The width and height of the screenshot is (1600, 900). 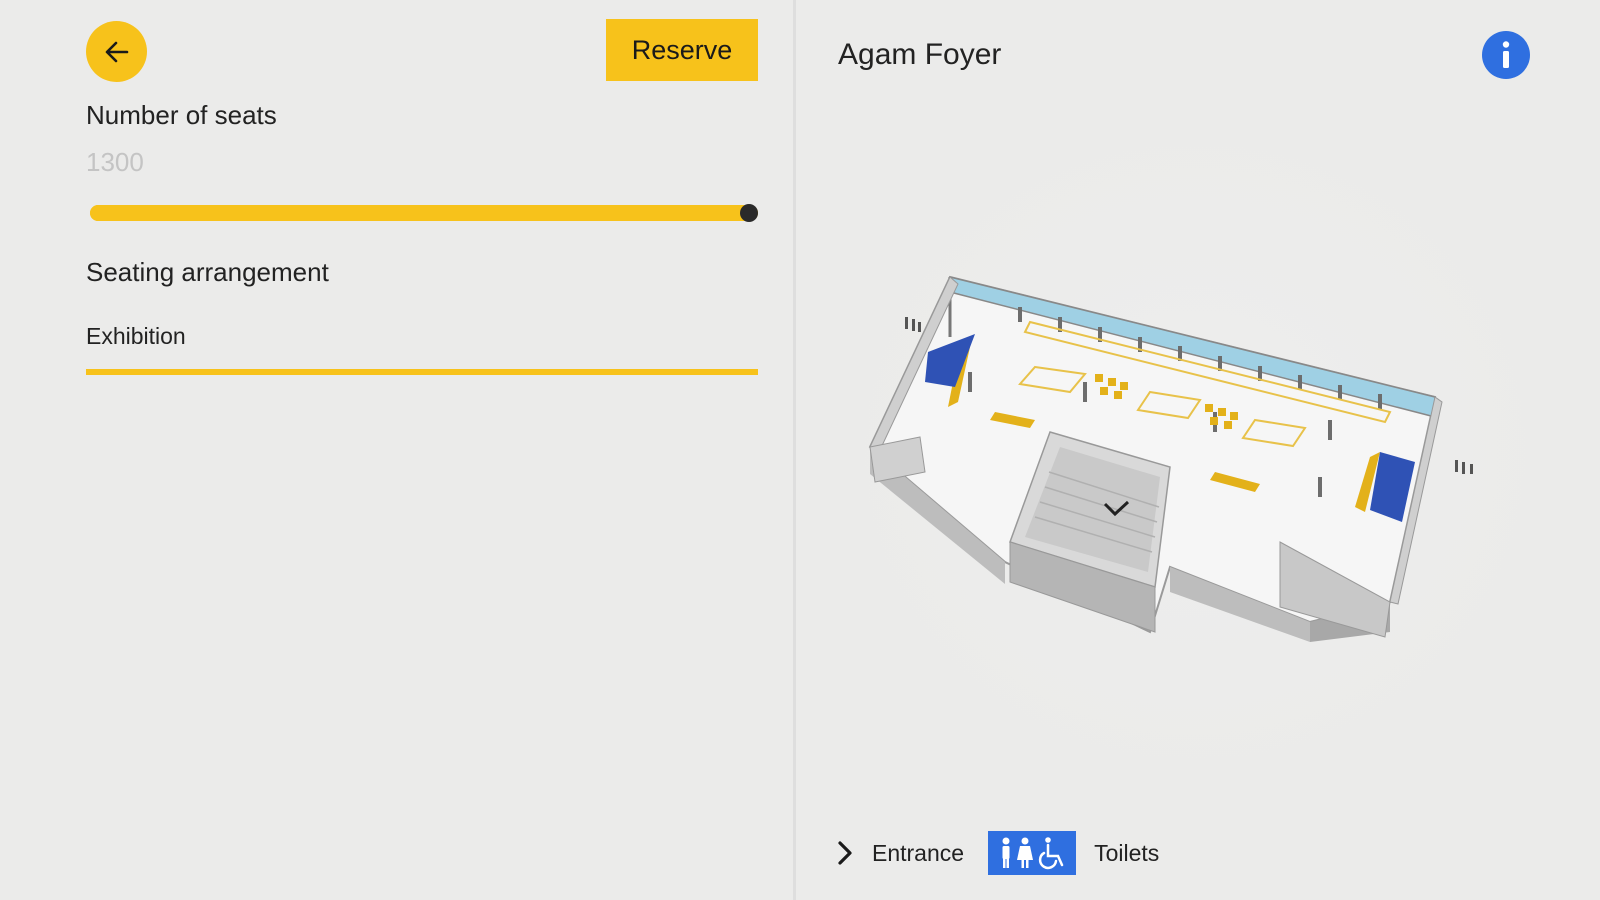 I want to click on seats-slider, so click(x=424, y=213).